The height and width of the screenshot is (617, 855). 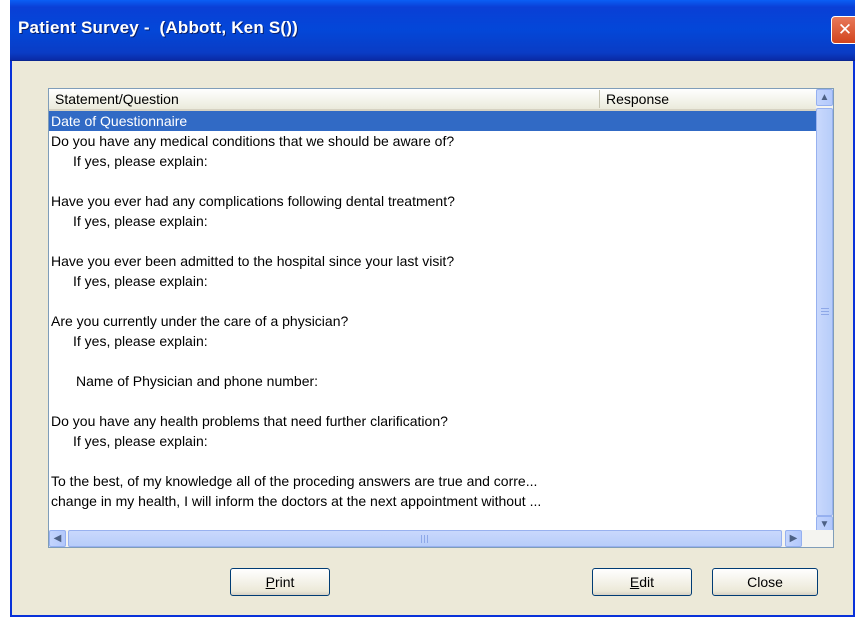 I want to click on window-title: Patient Survey - (Abbott, Ken S()), so click(x=158, y=27).